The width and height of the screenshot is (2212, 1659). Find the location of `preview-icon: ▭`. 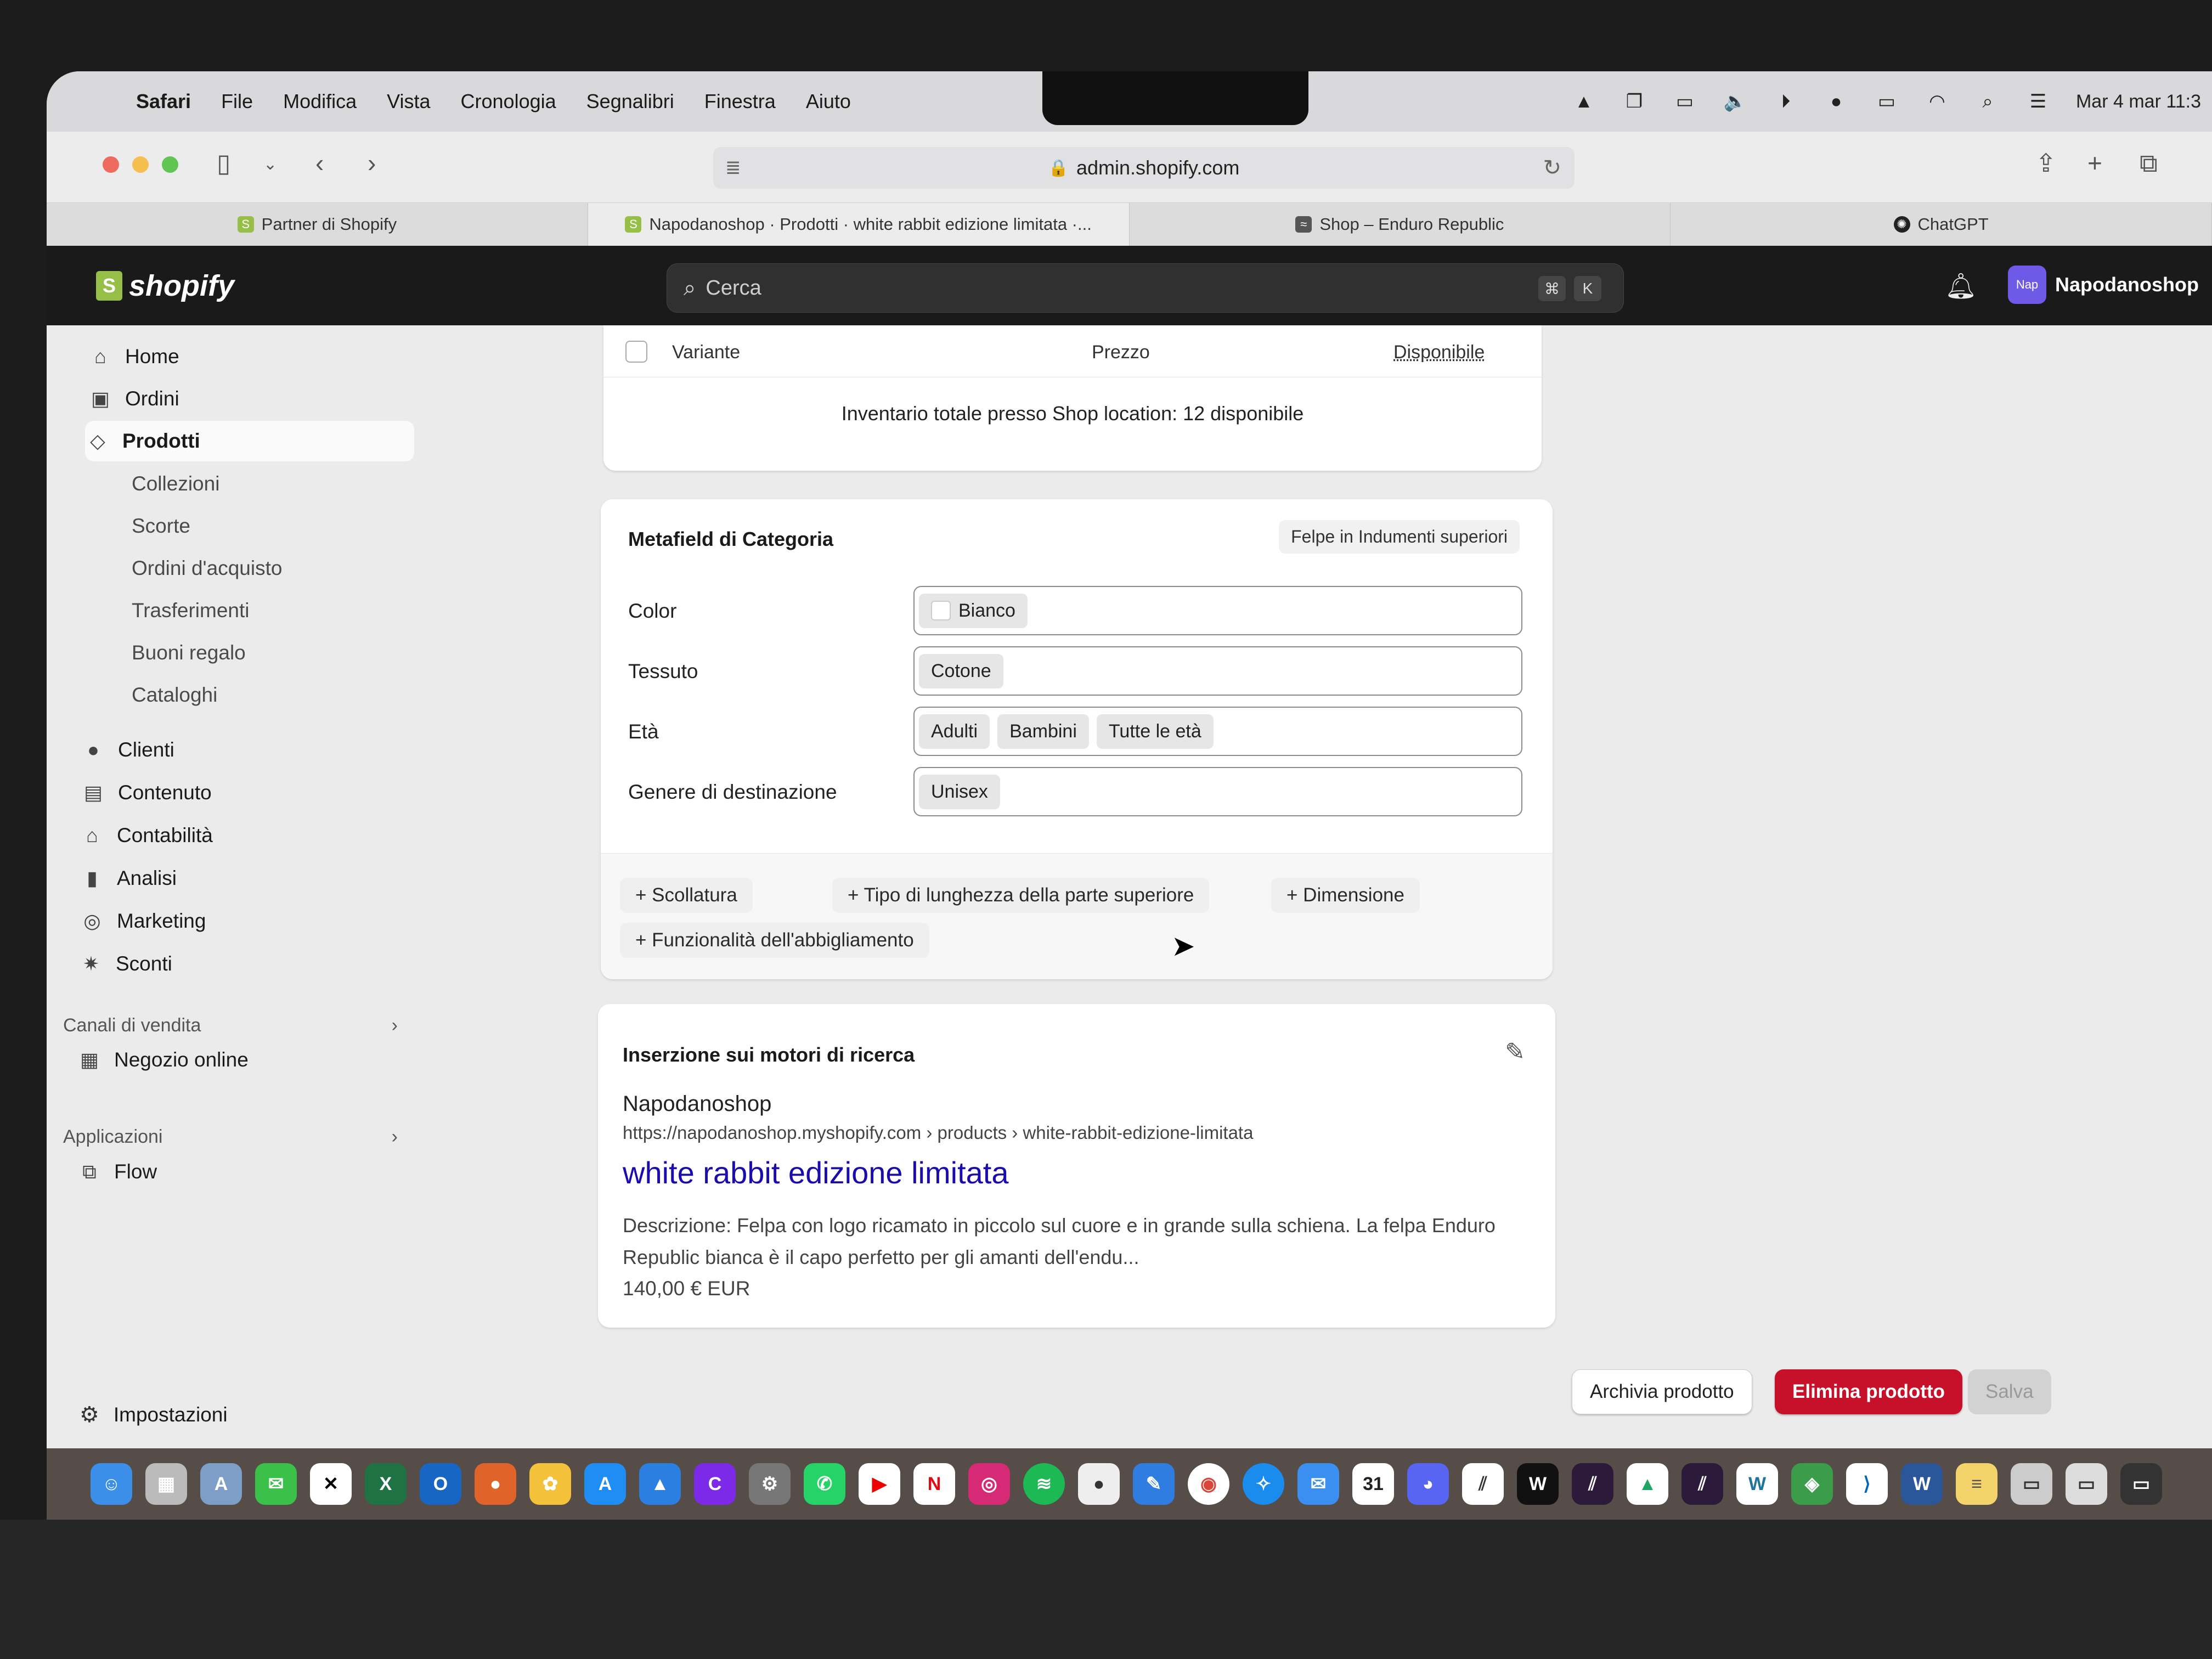

preview-icon: ▭ is located at coordinates (2032, 1484).